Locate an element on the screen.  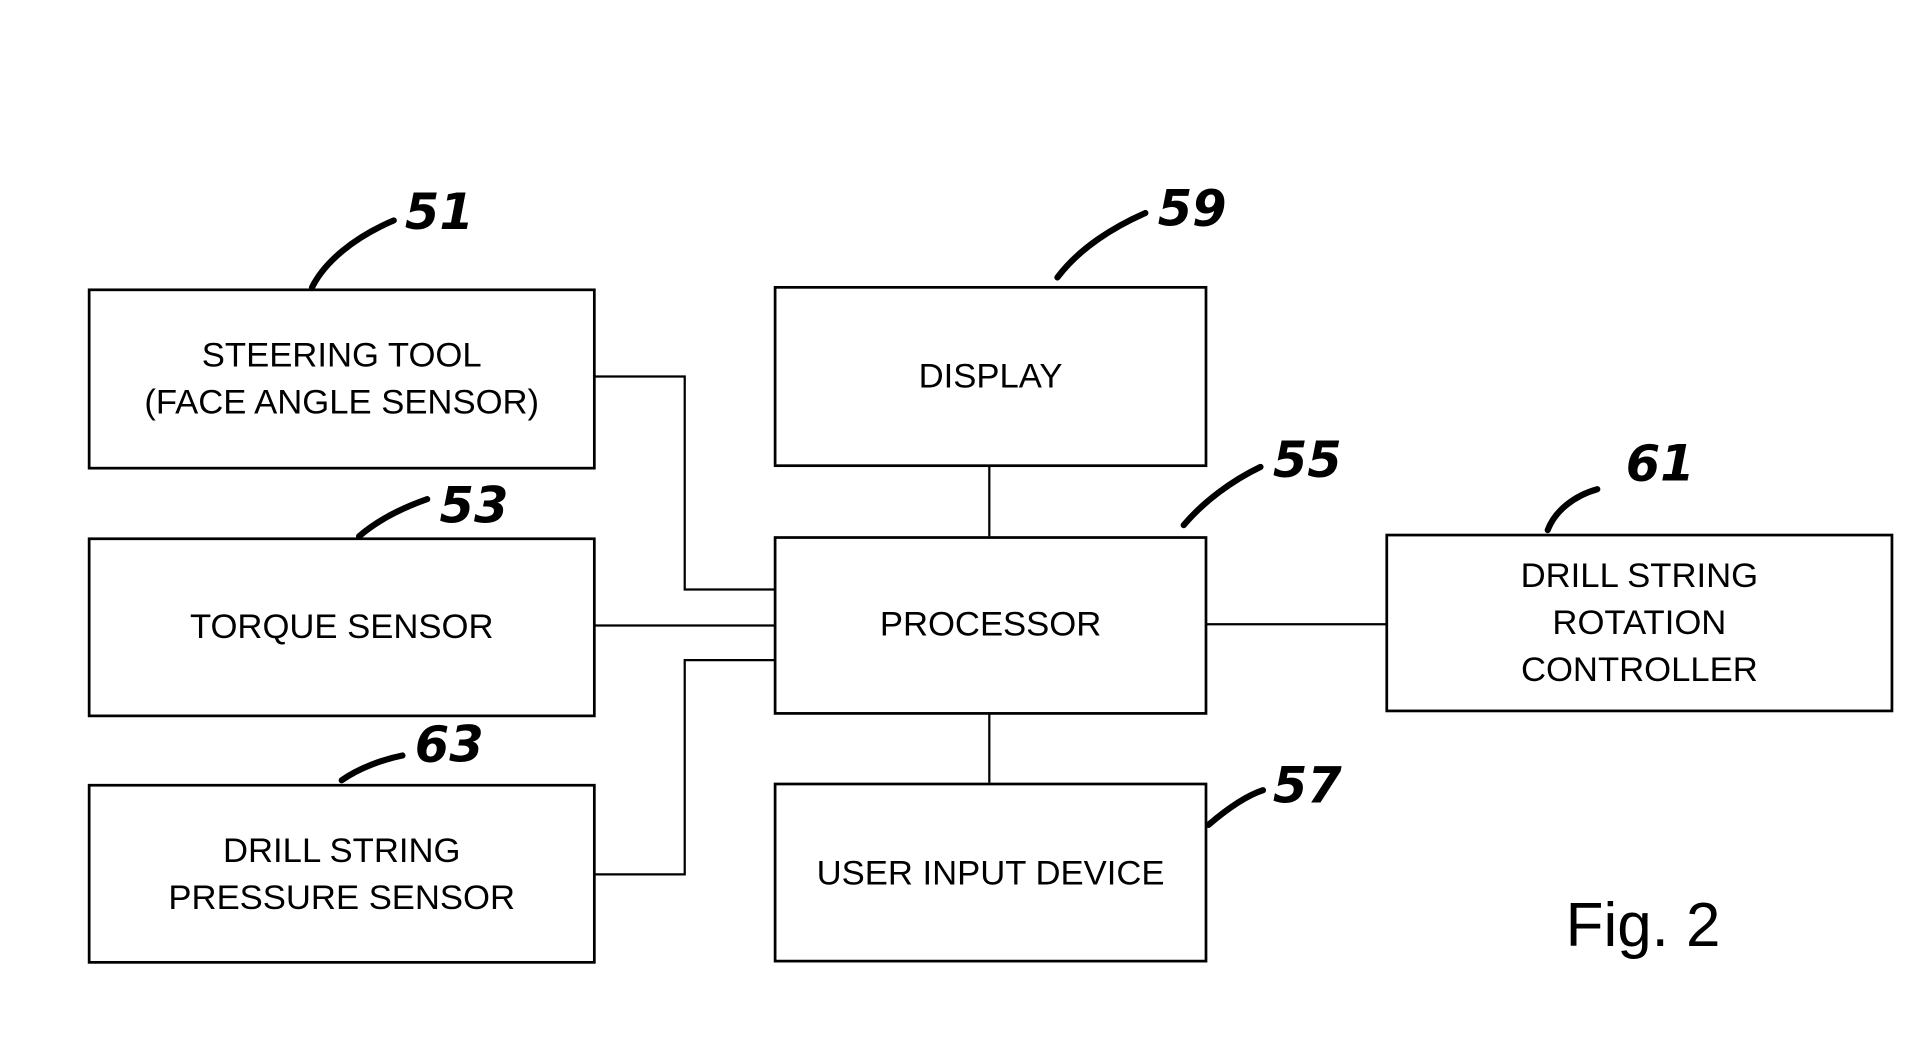
block-user-input-device: USER INPUT DEVICE 57 is located at coordinates (1057, 860).